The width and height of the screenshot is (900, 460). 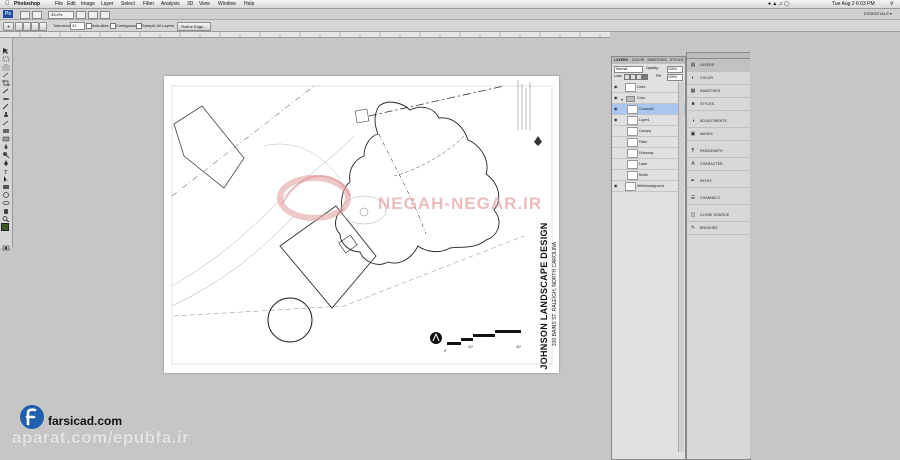 What do you see at coordinates (6, 159) in the screenshot?
I see `pen-tool-icon` at bounding box center [6, 159].